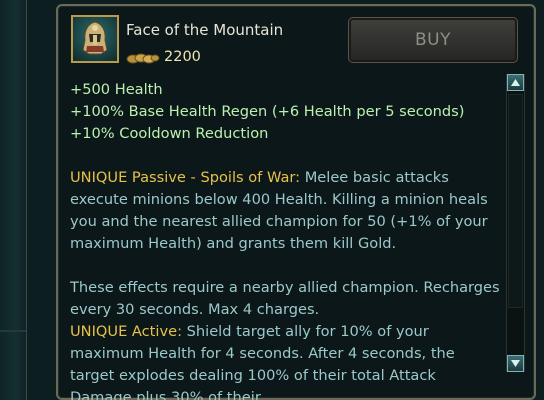  Describe the element at coordinates (515, 201) in the screenshot. I see `scrollbar-thumb` at that location.